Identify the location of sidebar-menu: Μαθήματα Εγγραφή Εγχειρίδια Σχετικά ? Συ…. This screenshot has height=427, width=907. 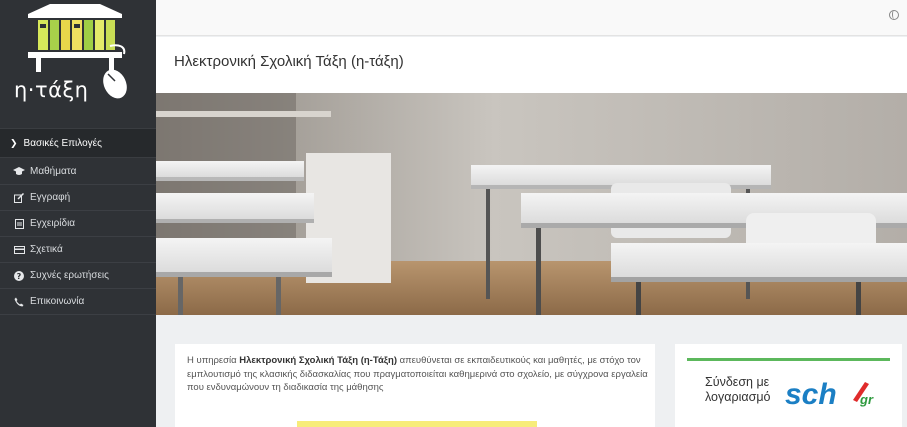
(78, 237).